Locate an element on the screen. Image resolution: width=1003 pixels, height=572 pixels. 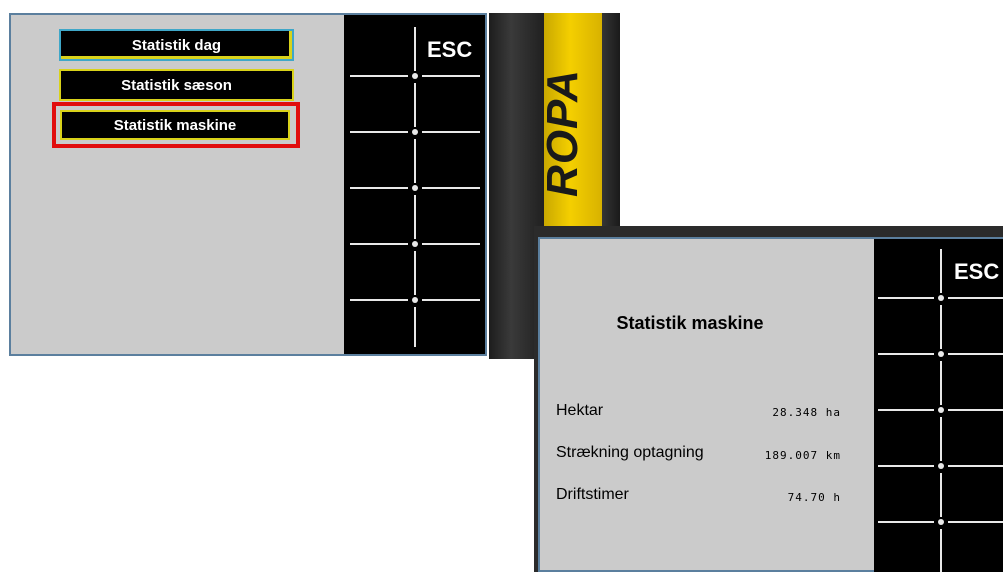
driftstimer-value: 74.70 h is located at coordinates (814, 497).